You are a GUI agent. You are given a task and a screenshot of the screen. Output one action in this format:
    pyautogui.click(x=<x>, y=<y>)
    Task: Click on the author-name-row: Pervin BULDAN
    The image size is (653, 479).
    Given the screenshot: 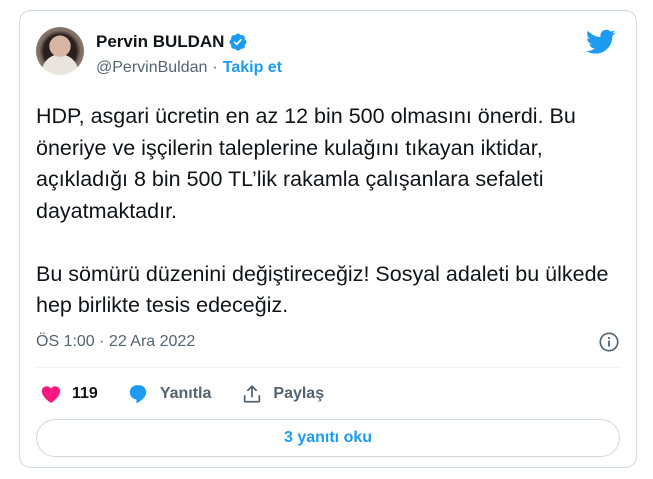 What is the action you would take?
    pyautogui.click(x=172, y=42)
    